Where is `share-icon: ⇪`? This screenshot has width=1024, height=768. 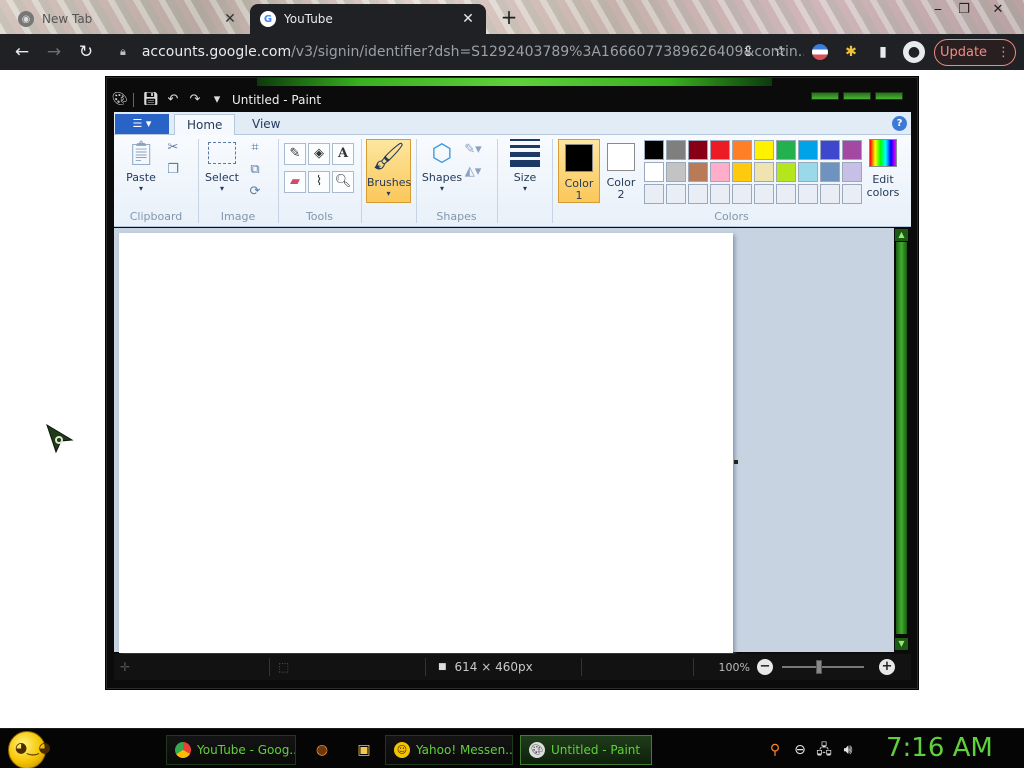 share-icon: ⇪ is located at coordinates (748, 52).